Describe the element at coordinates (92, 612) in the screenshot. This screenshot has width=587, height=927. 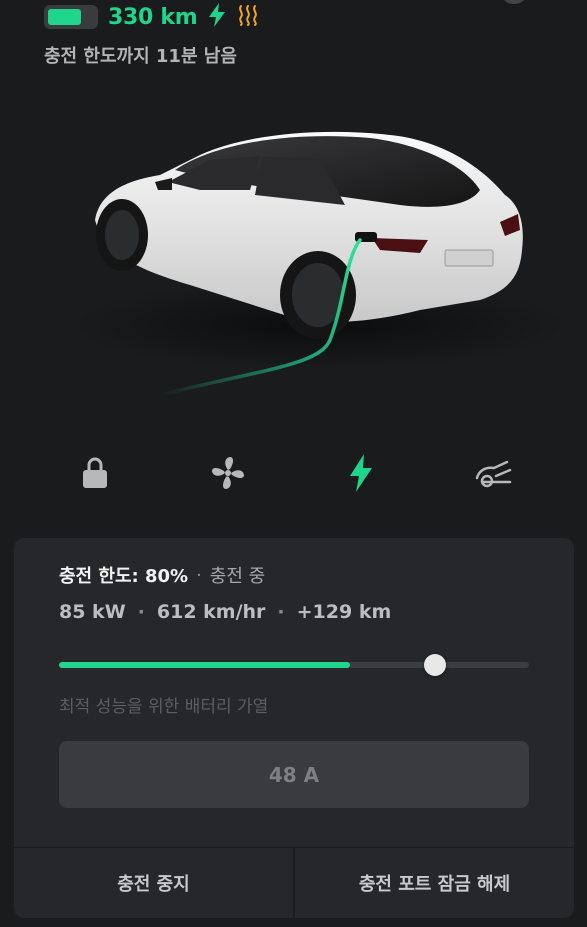
I see `charge-power: 85 kW` at that location.